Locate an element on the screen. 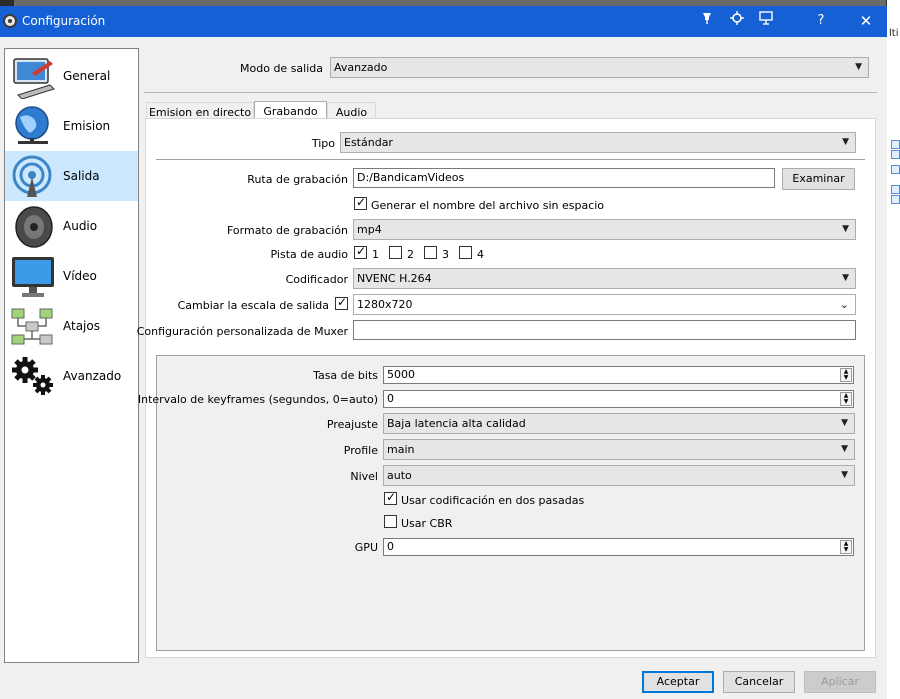  rescale-select: 1280x720 ⌄ is located at coordinates (604, 304).